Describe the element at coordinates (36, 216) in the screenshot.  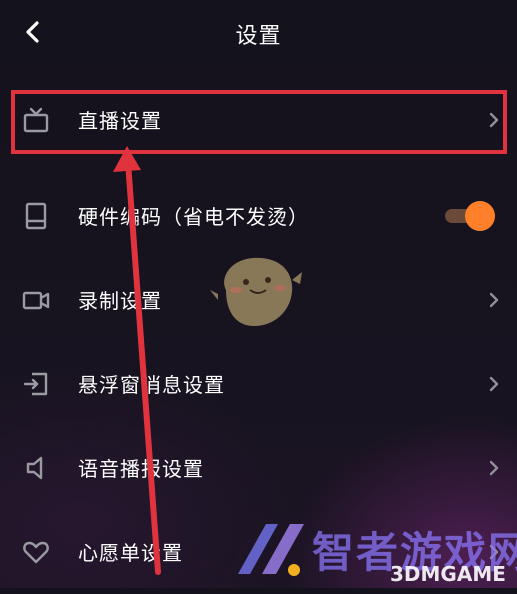
I see `phone-icon` at that location.